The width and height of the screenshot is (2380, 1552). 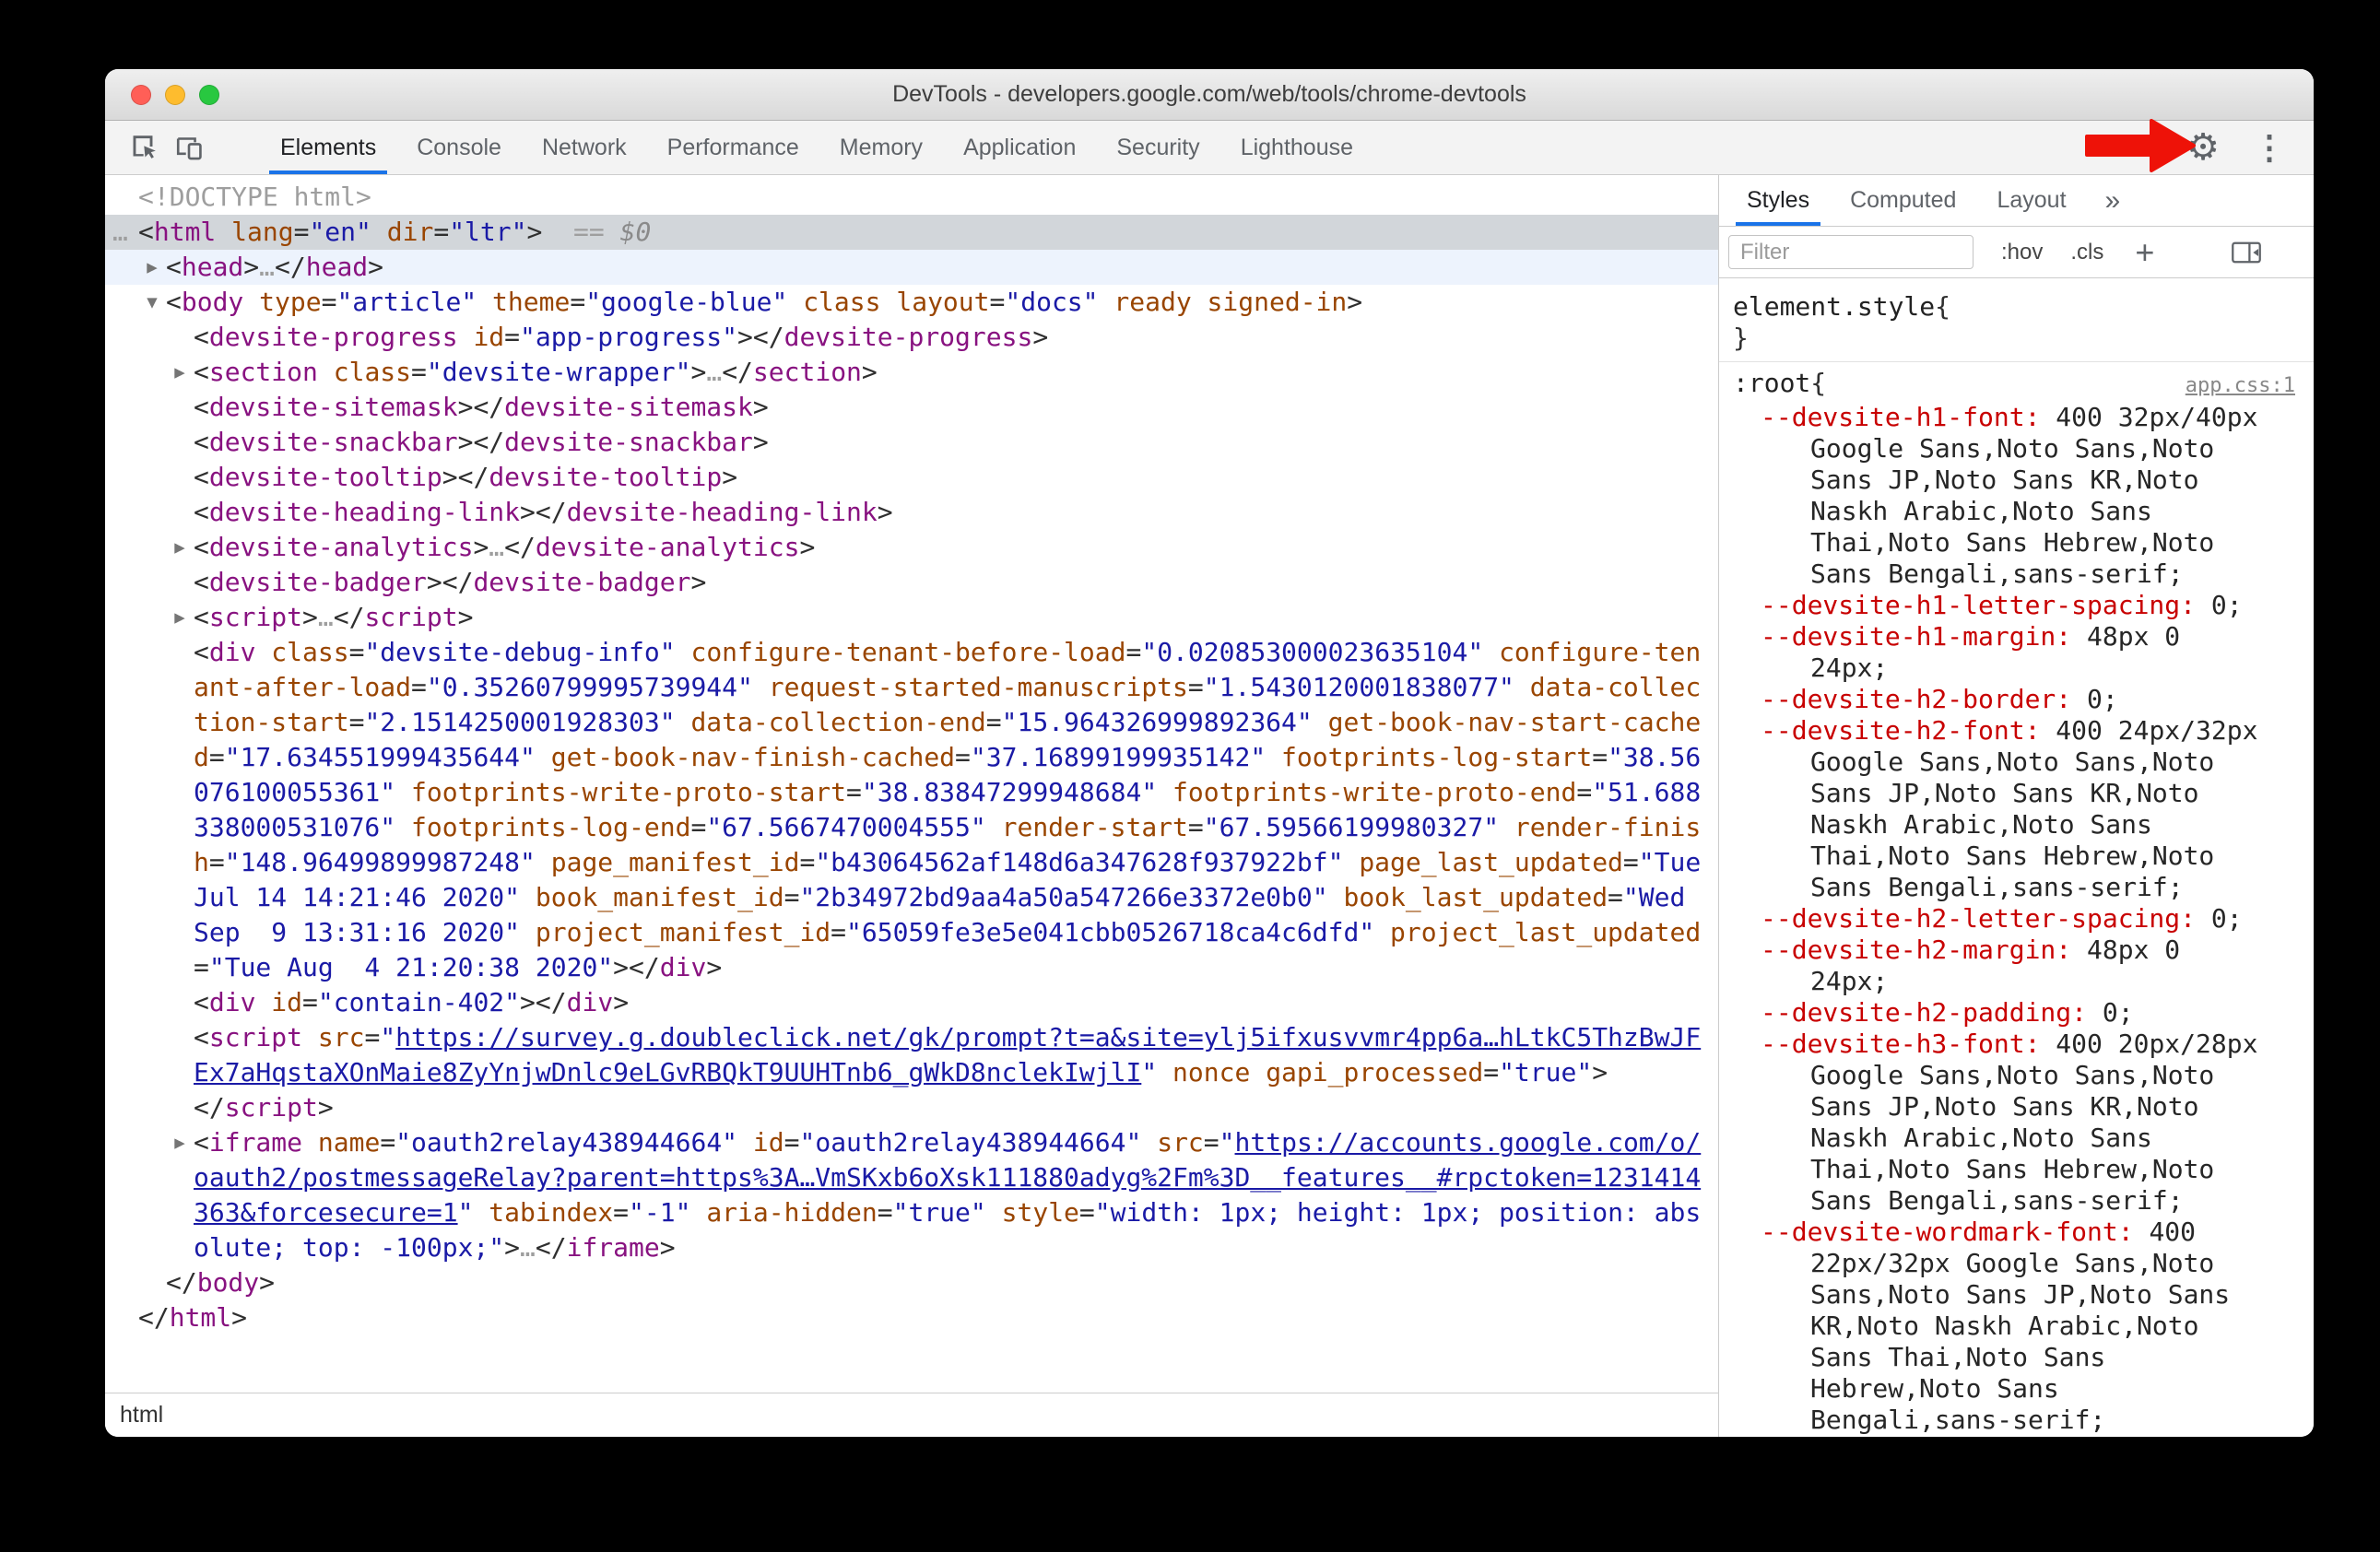 I want to click on rule-header: :root {app.css:1, so click(x=2016, y=385).